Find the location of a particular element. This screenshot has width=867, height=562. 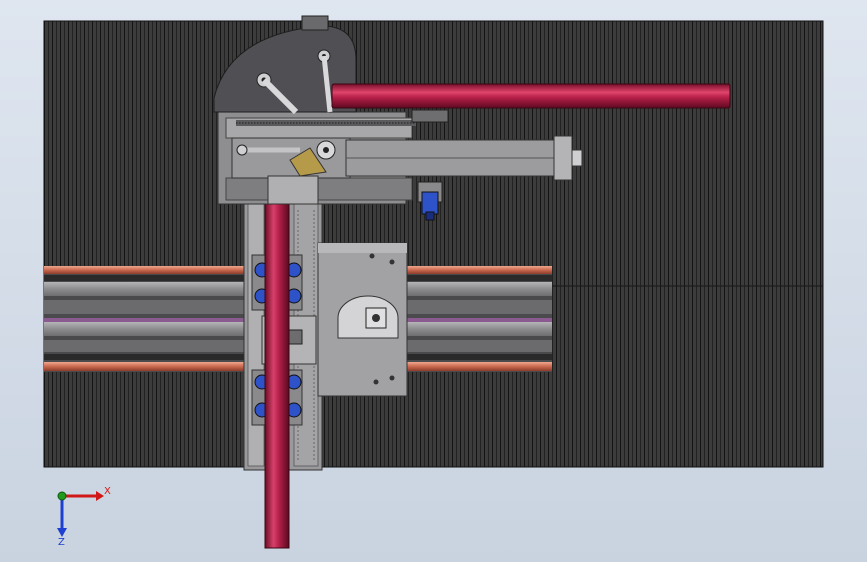

dot-icon is located at coordinates (62, 496).